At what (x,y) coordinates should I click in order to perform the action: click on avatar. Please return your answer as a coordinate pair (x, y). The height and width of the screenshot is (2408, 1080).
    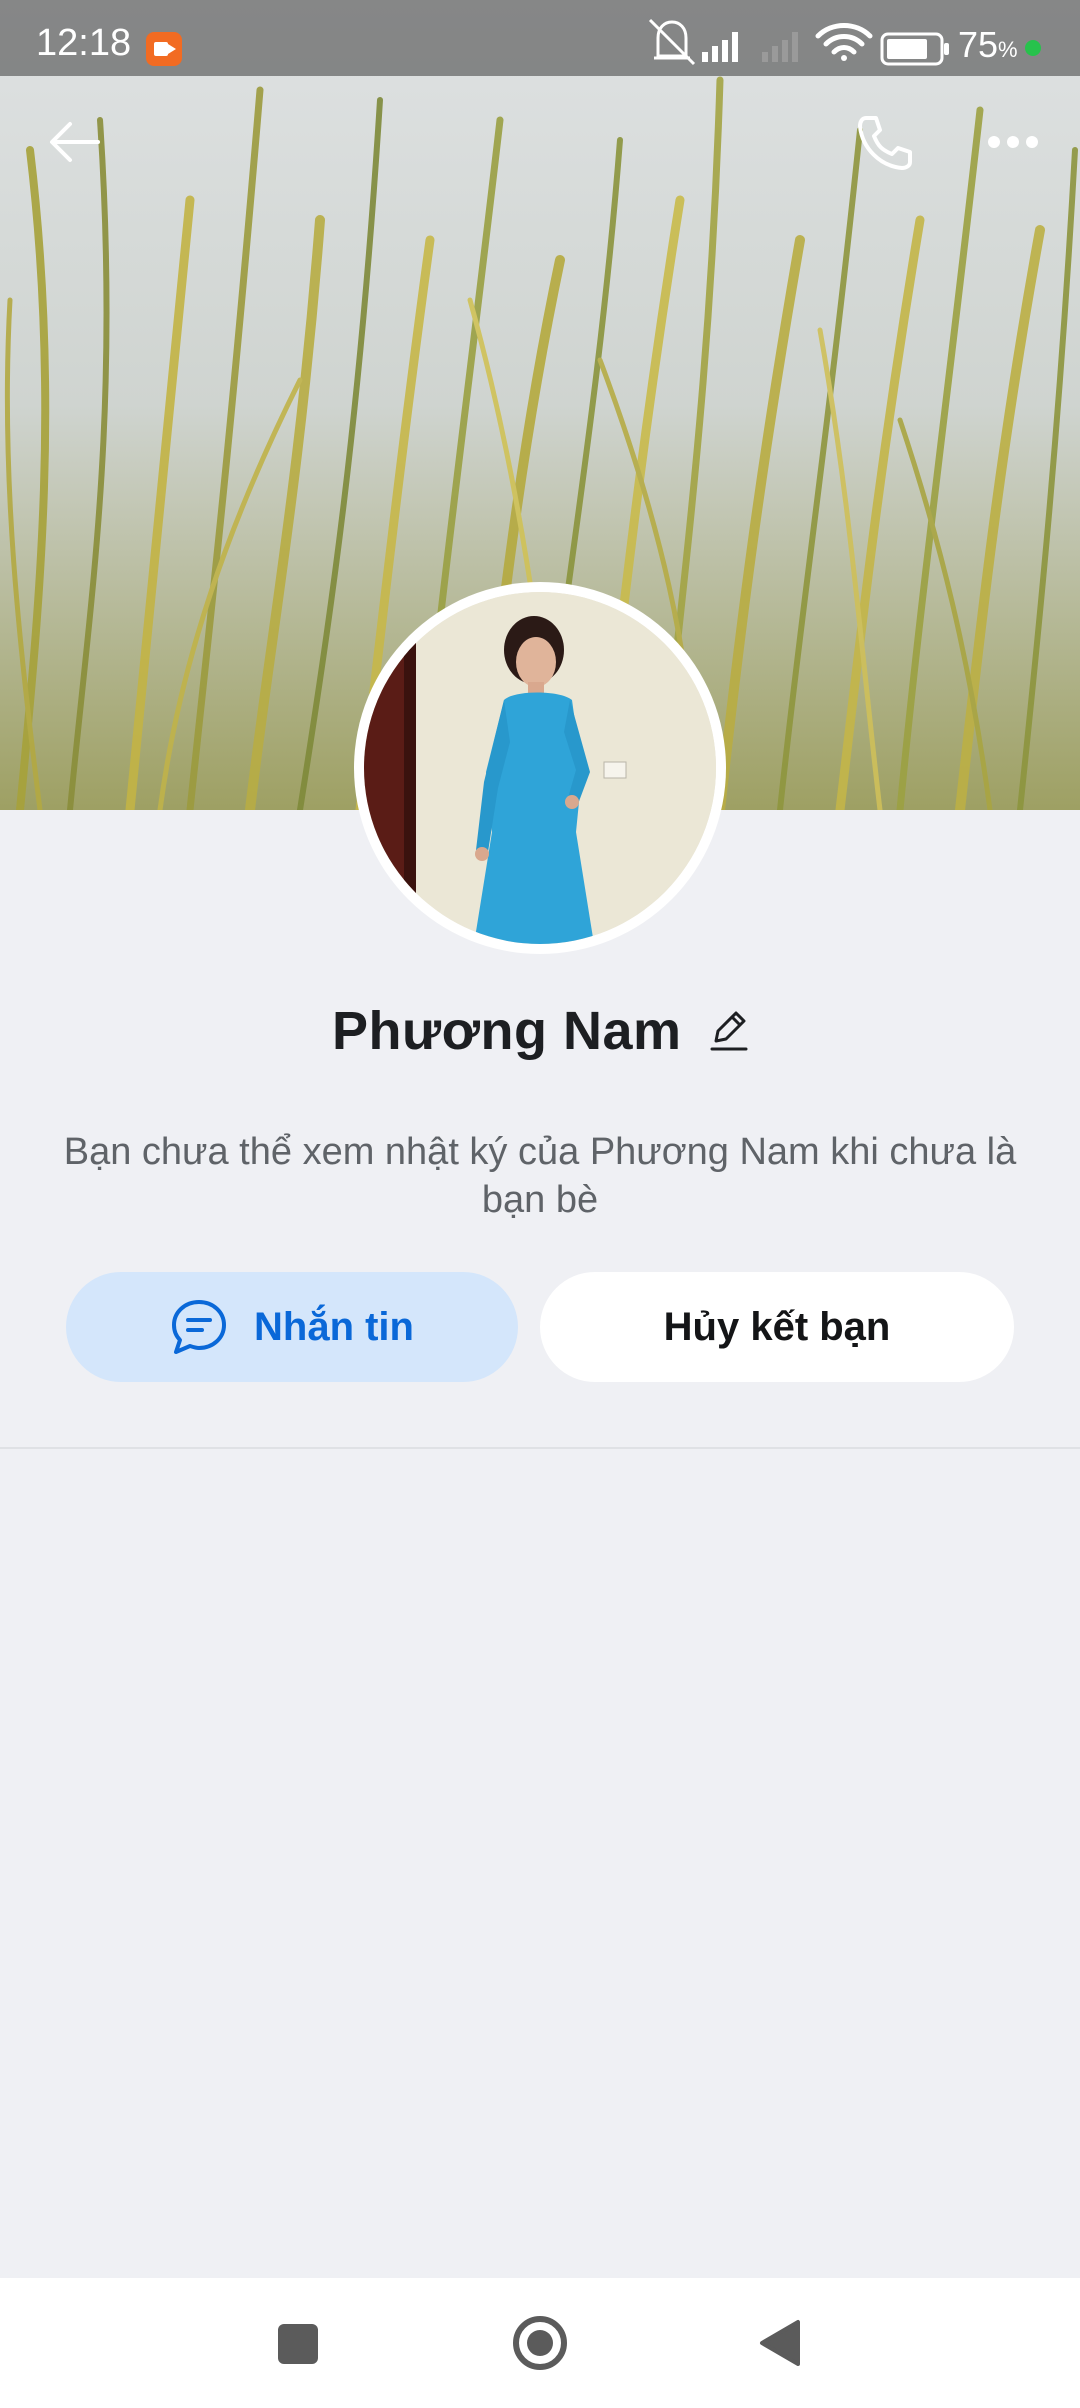
    Looking at the image, I should click on (540, 768).